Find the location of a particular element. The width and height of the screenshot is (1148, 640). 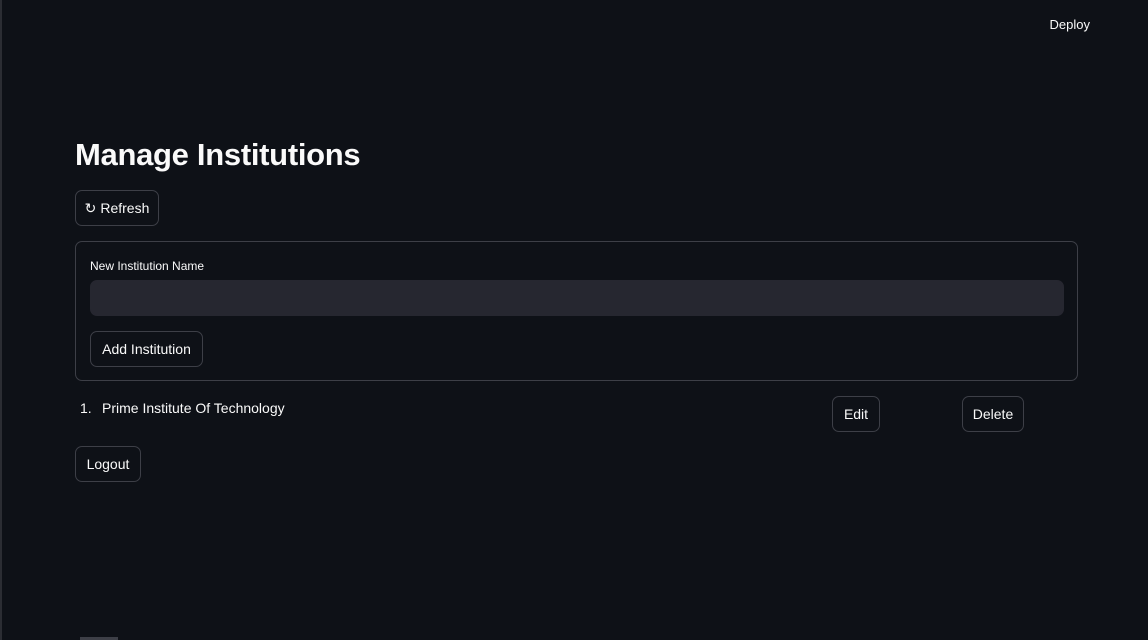

list-item-number: 1. is located at coordinates (86, 408).